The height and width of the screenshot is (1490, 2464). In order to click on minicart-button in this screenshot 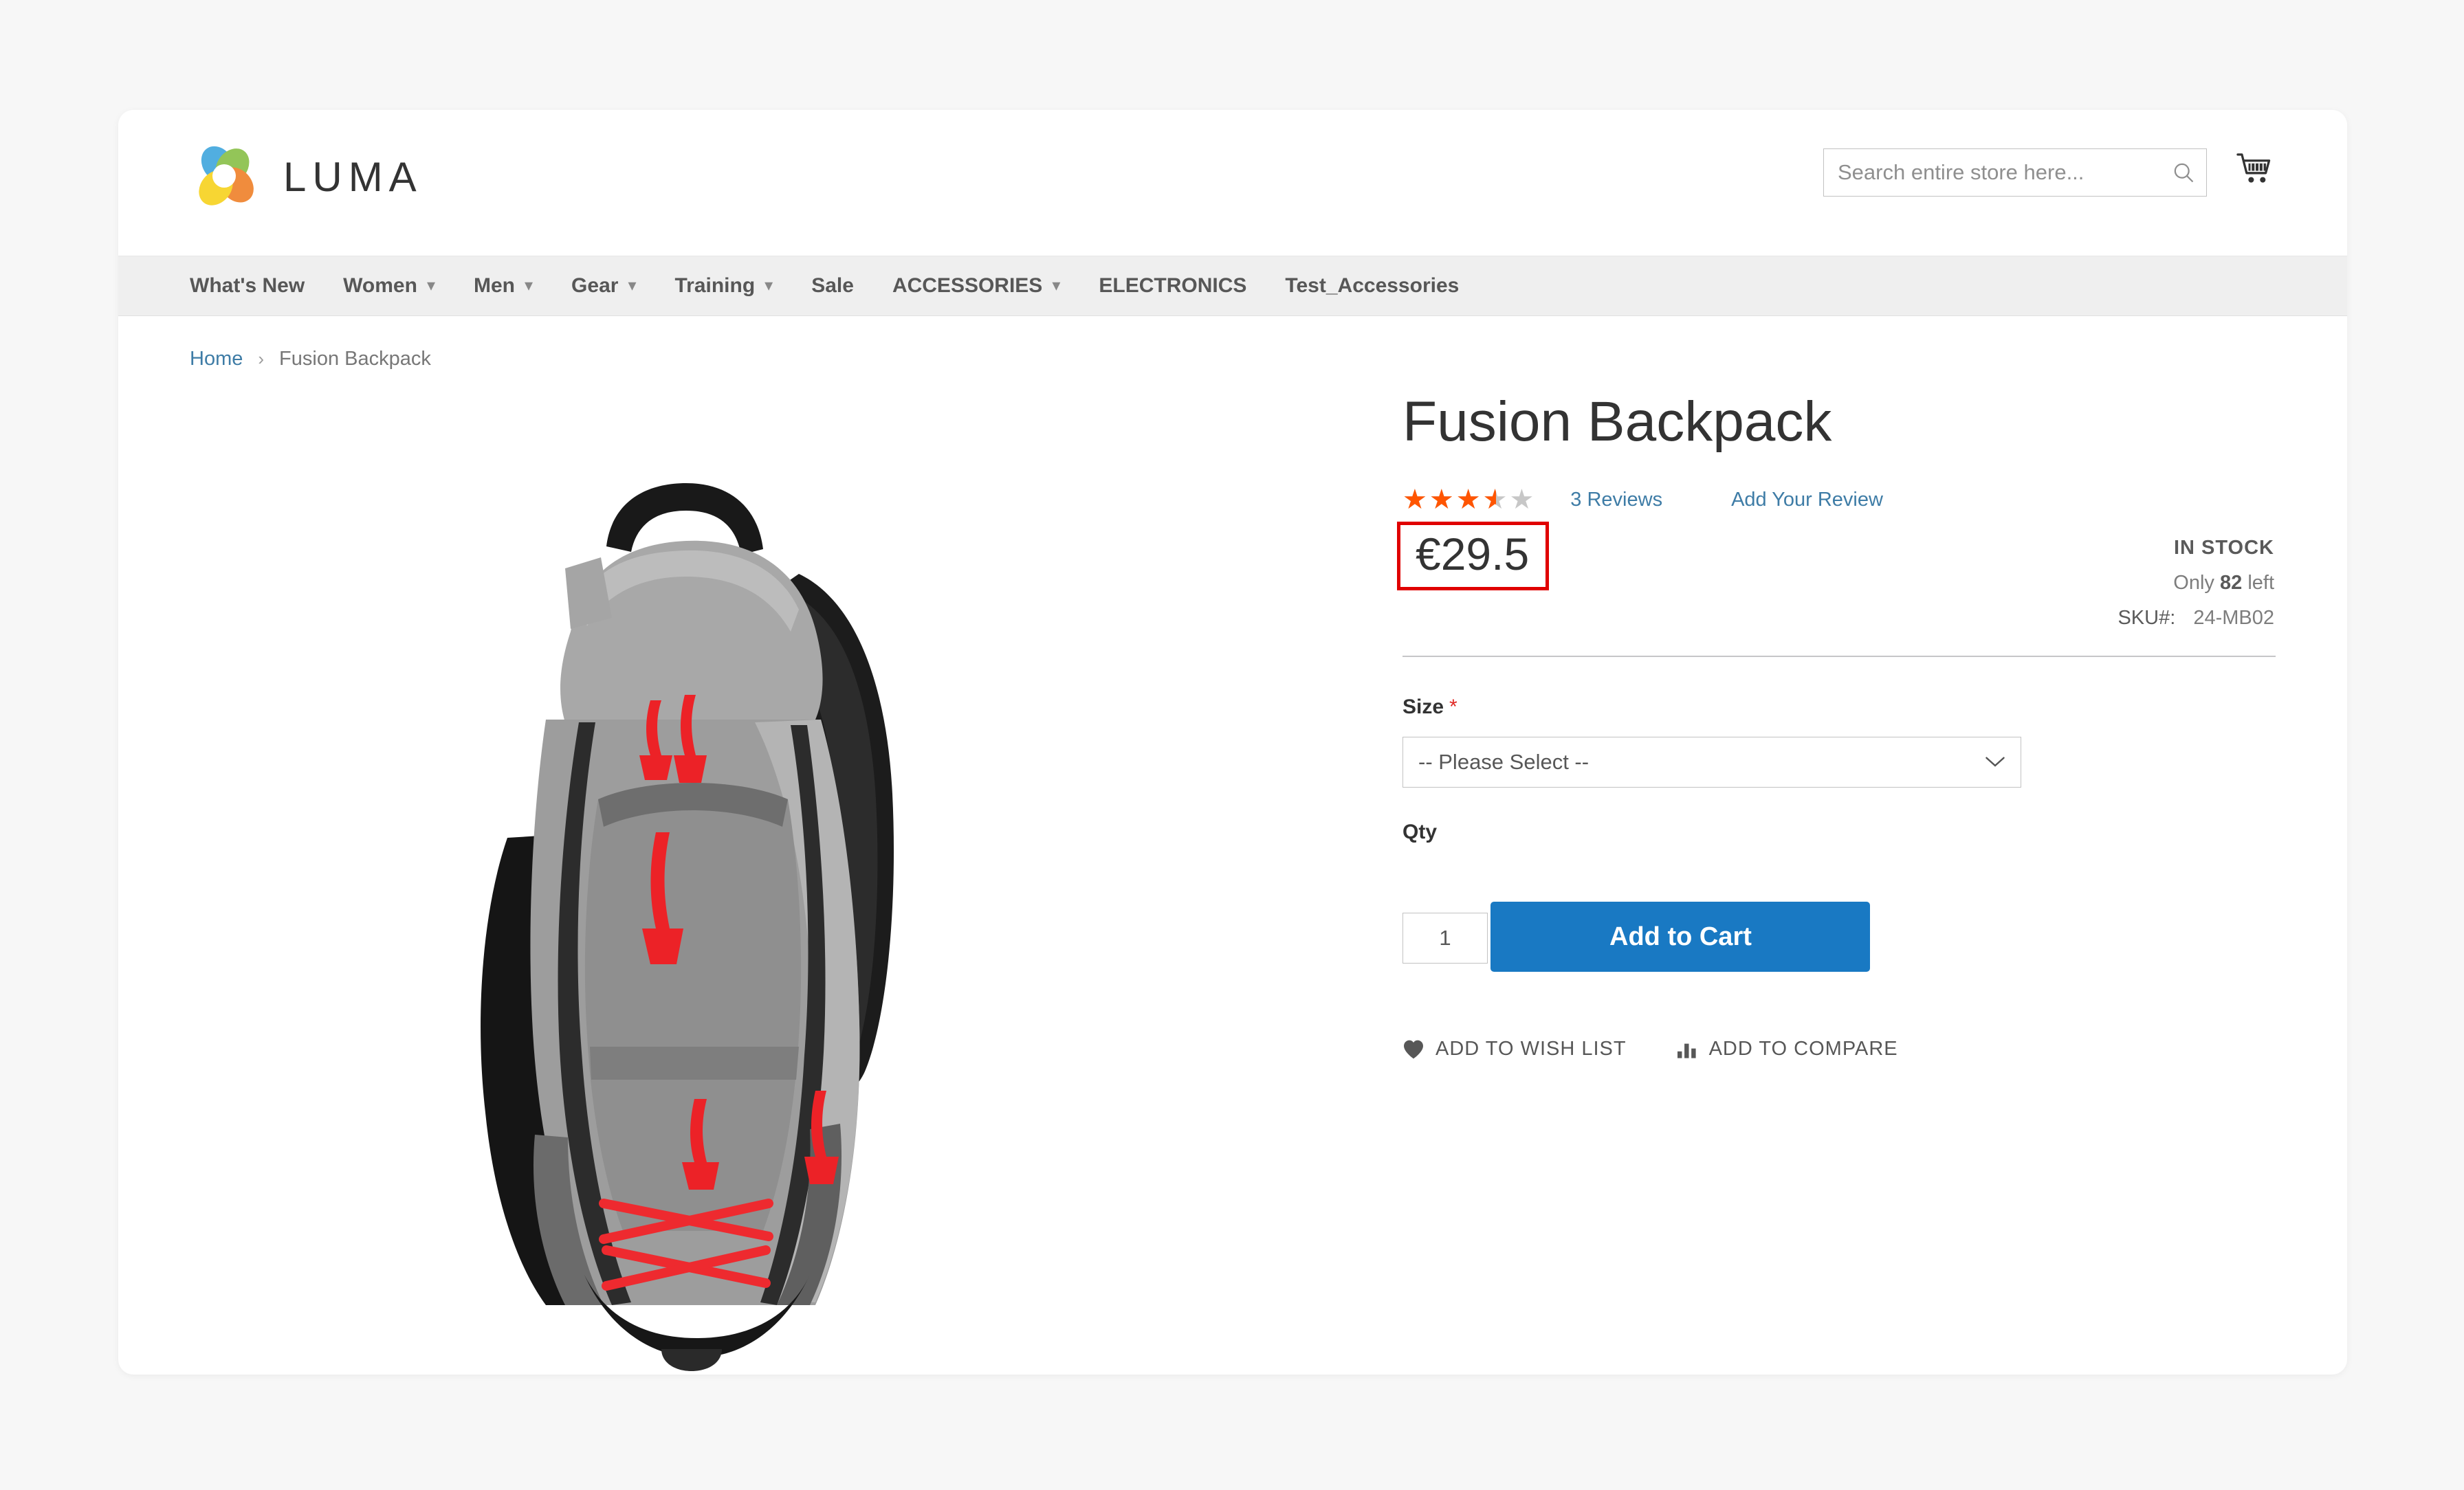, I will do `click(2254, 170)`.